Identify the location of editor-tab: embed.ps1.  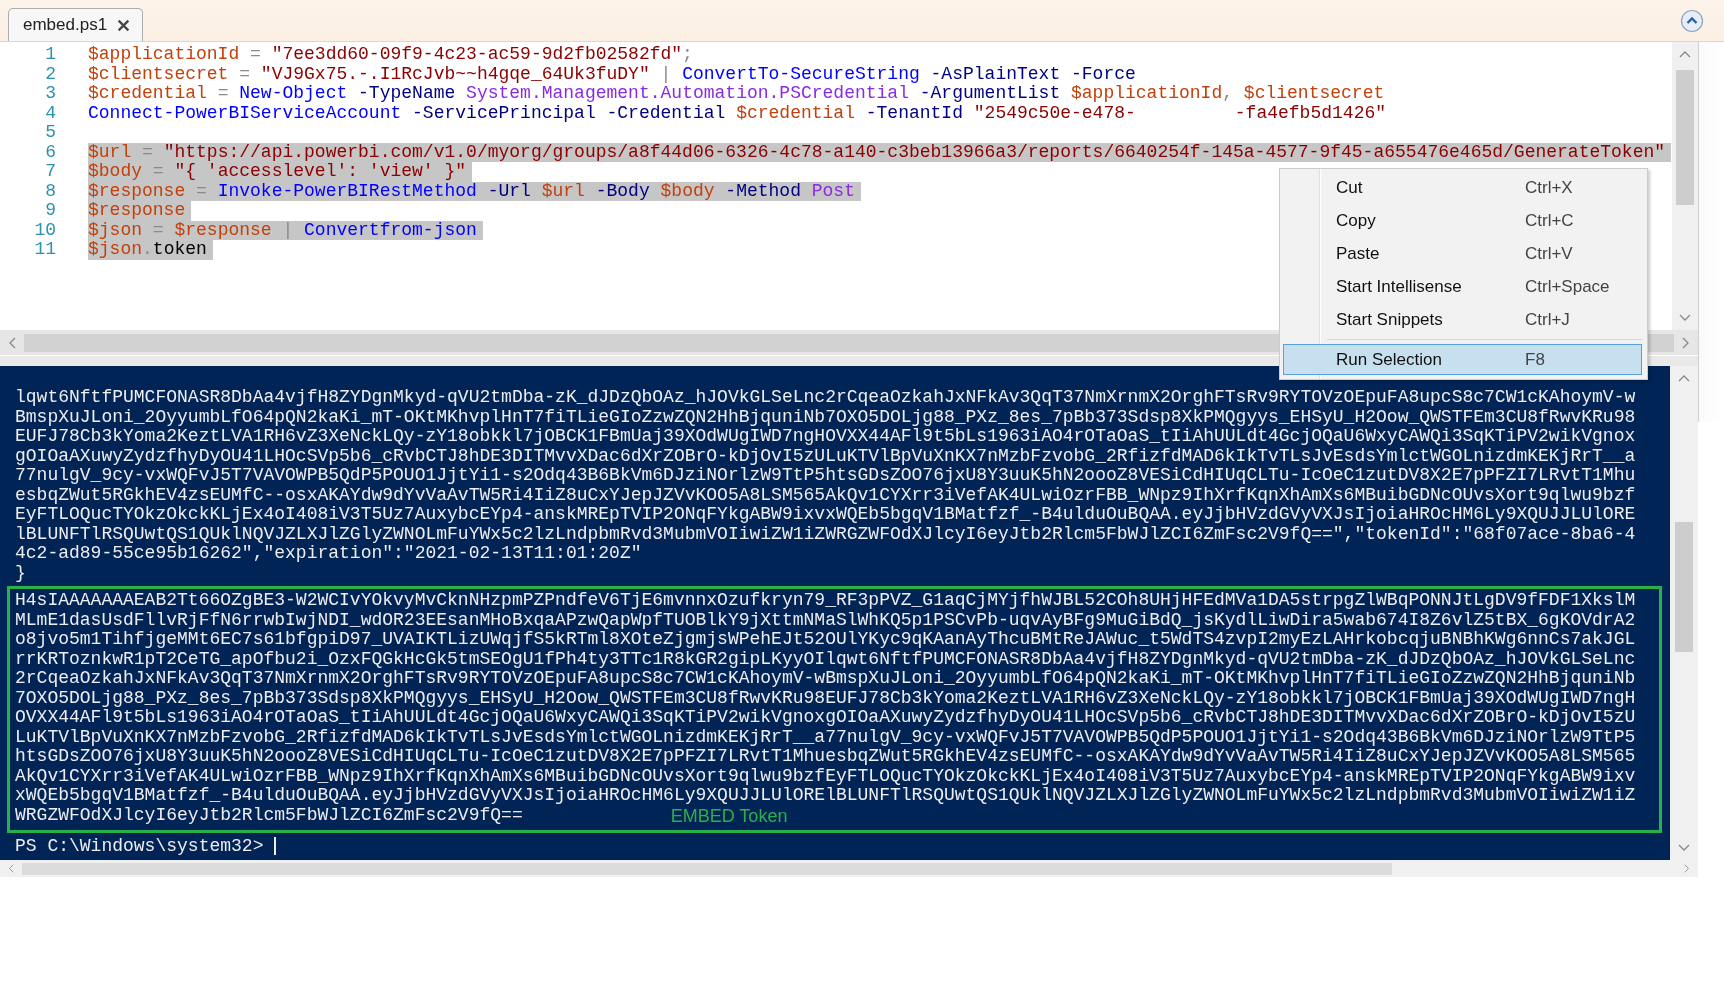
(76, 24).